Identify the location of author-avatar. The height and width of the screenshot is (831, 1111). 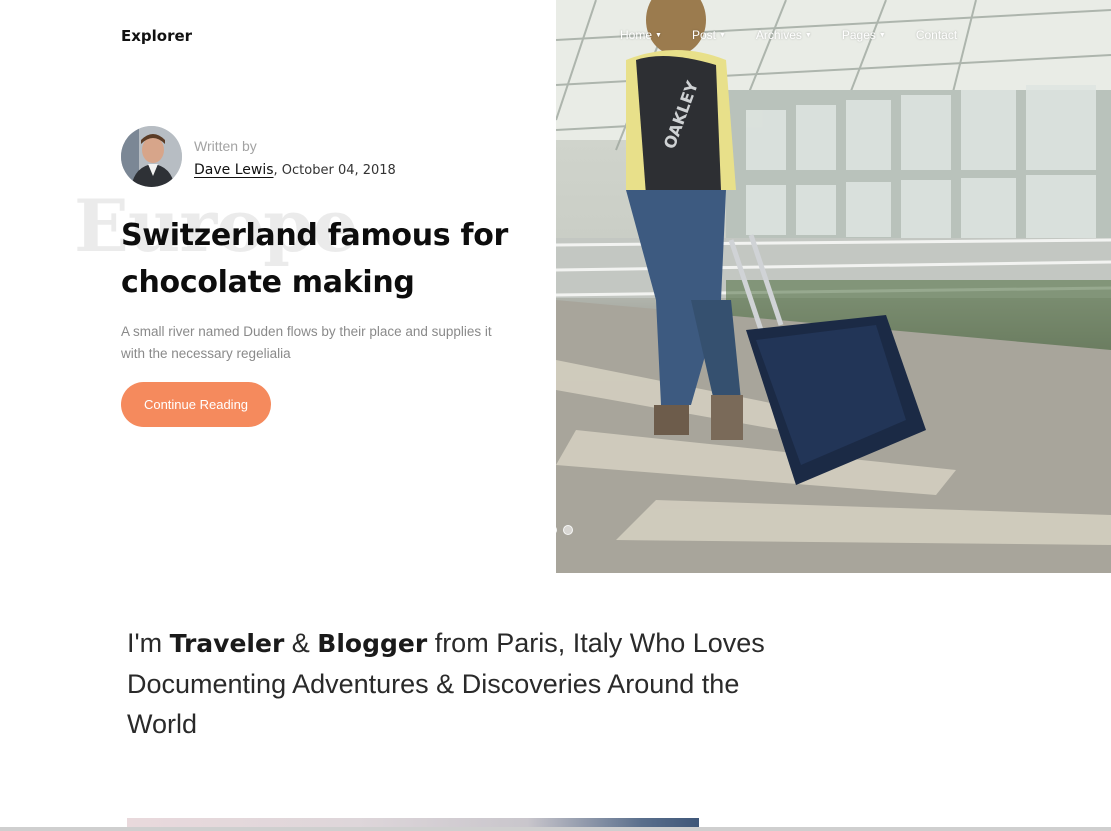
(151, 156).